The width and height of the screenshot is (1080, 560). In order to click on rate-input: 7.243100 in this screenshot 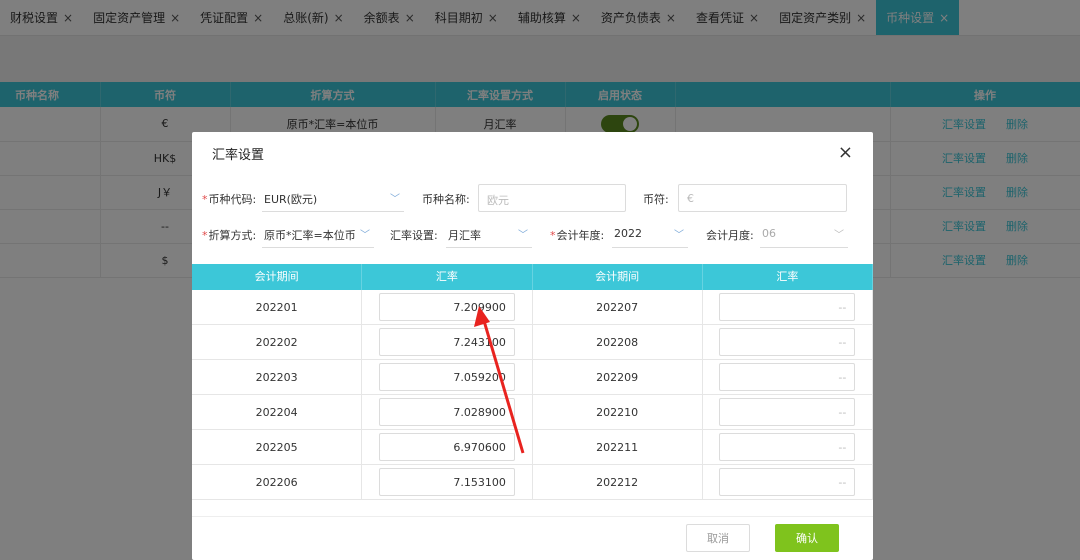, I will do `click(446, 342)`.